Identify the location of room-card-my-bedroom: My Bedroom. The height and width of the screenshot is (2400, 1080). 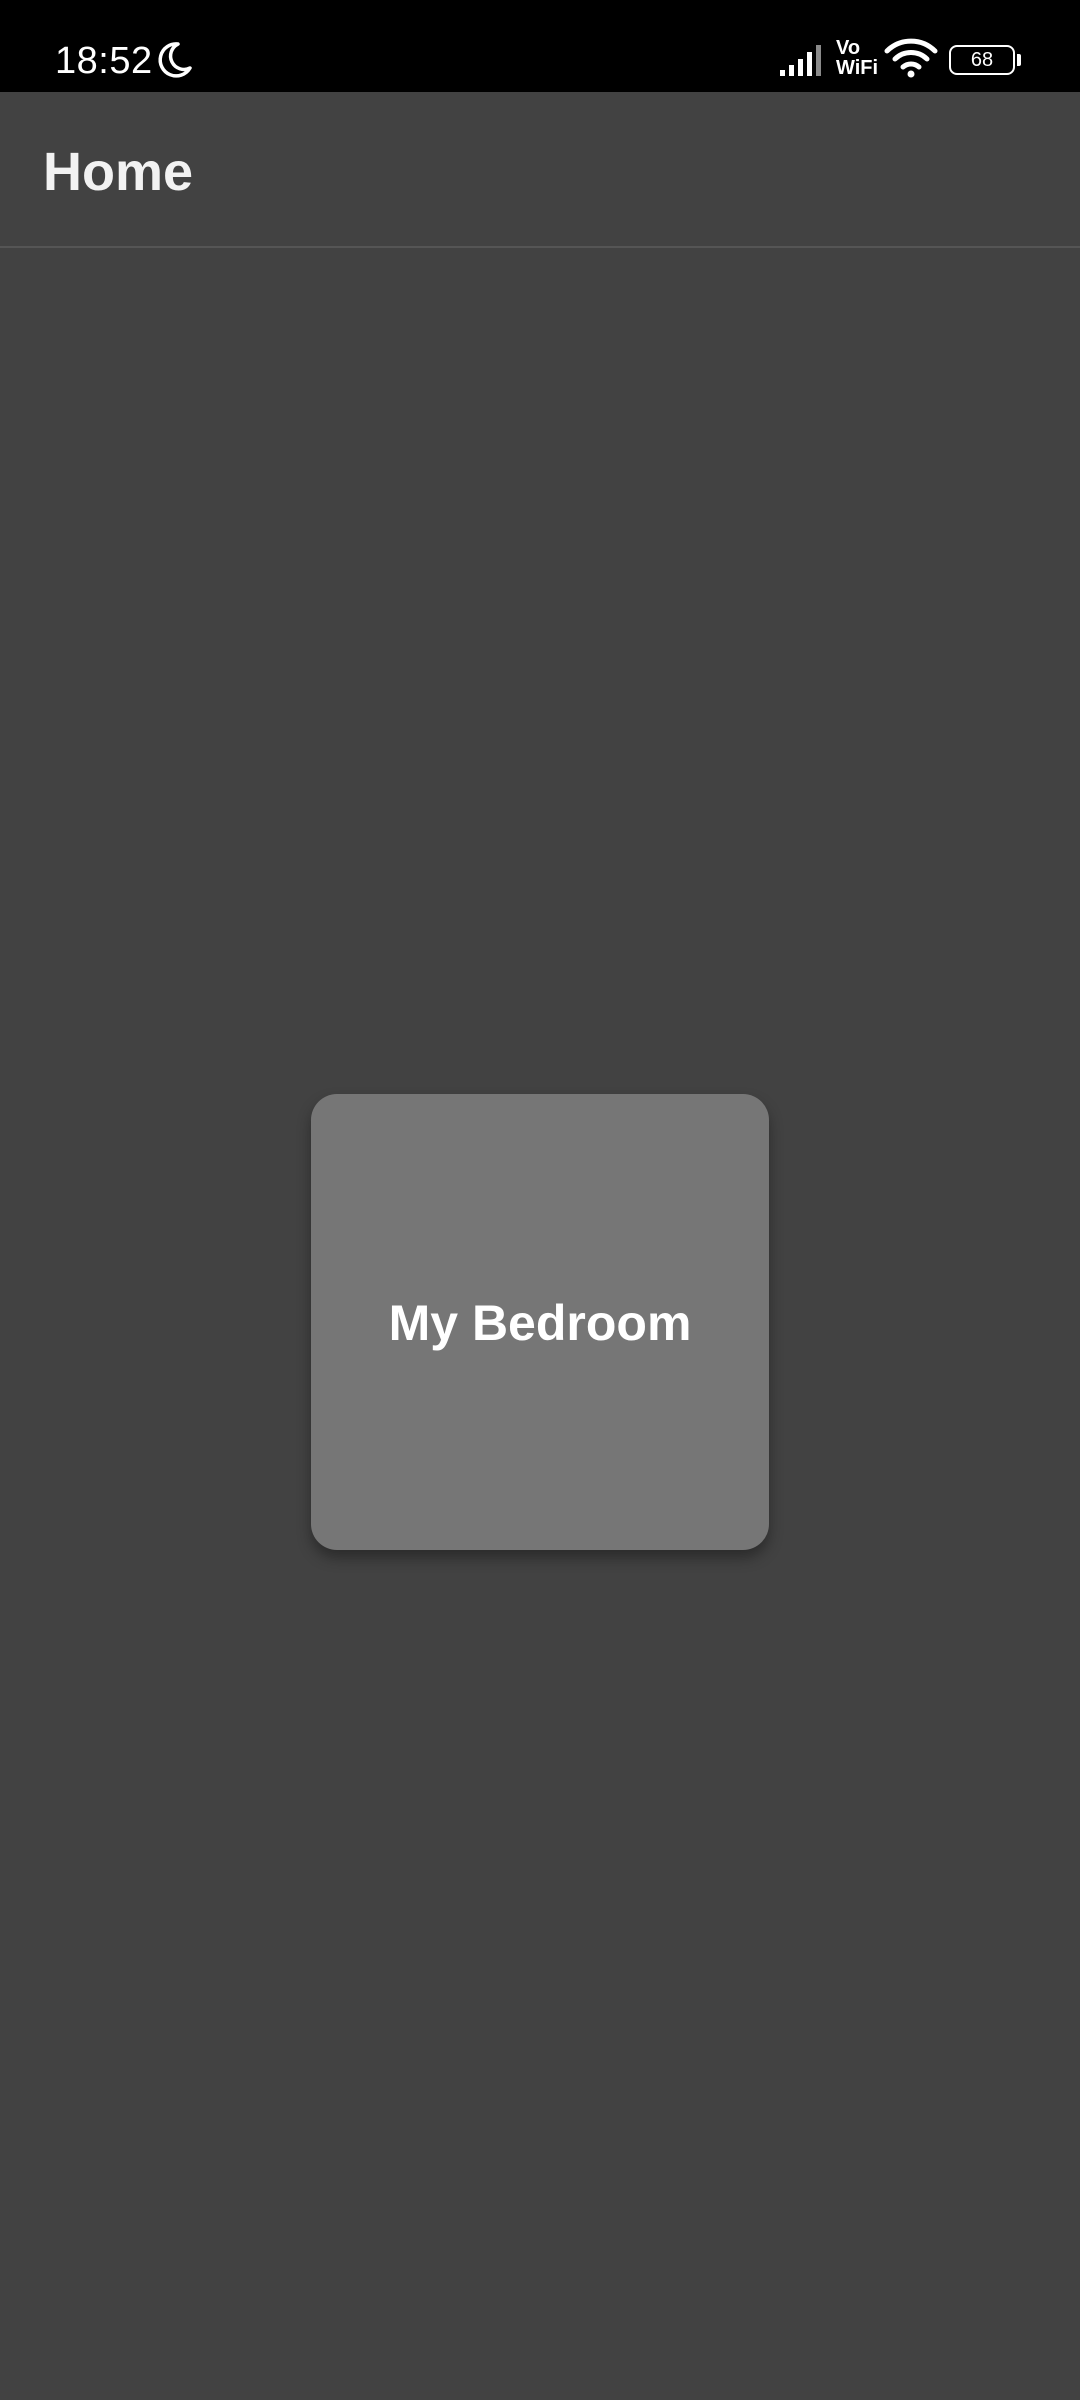
(540, 1322).